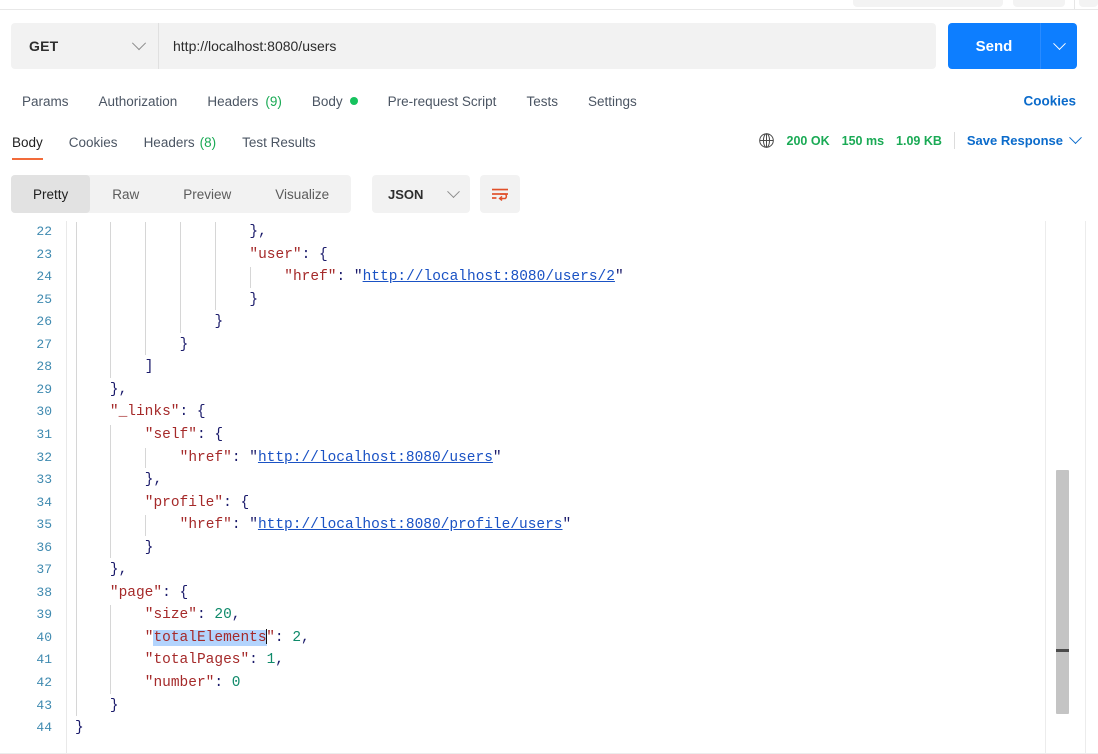 This screenshot has height=754, width=1098. I want to click on code-line-text: "totalPages": 1,, so click(214, 660).